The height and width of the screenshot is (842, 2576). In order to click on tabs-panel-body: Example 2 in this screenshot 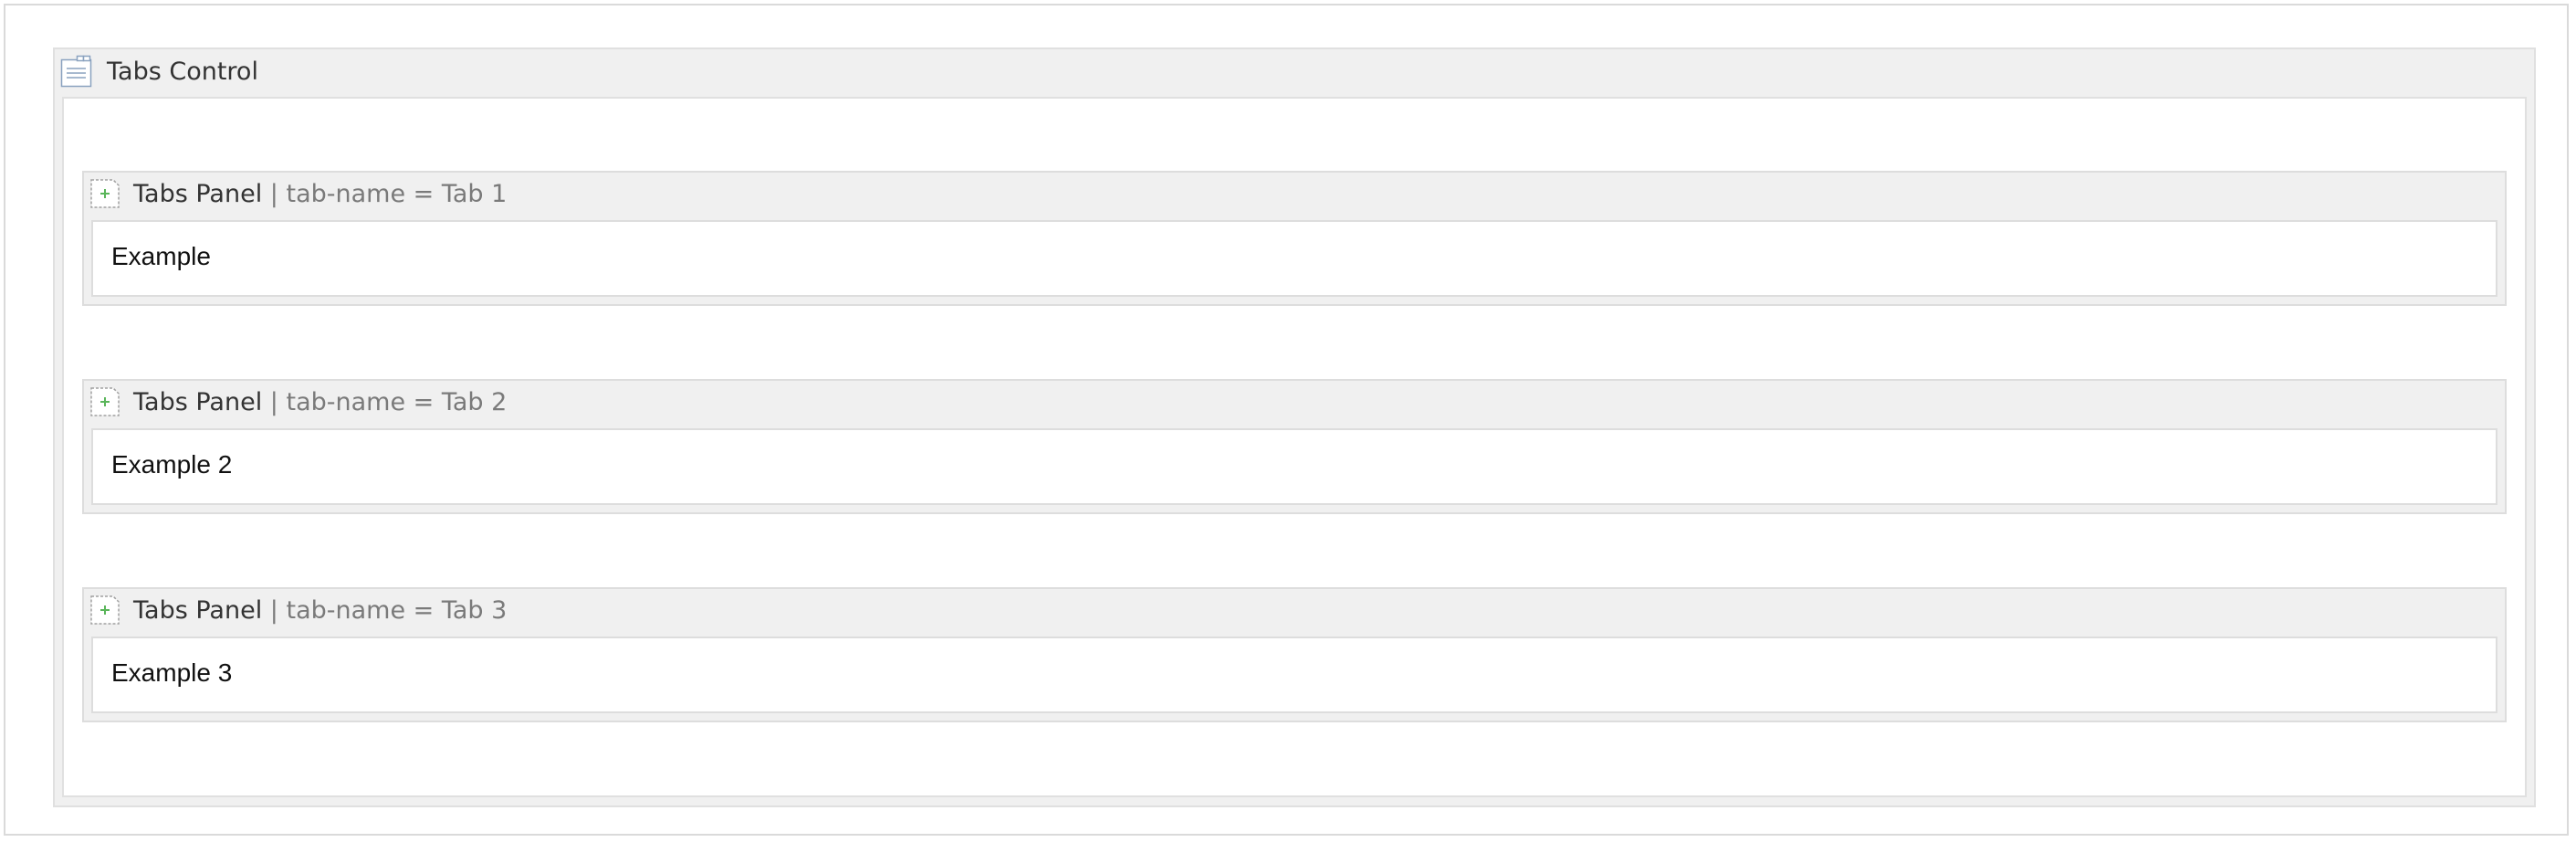, I will do `click(1294, 466)`.